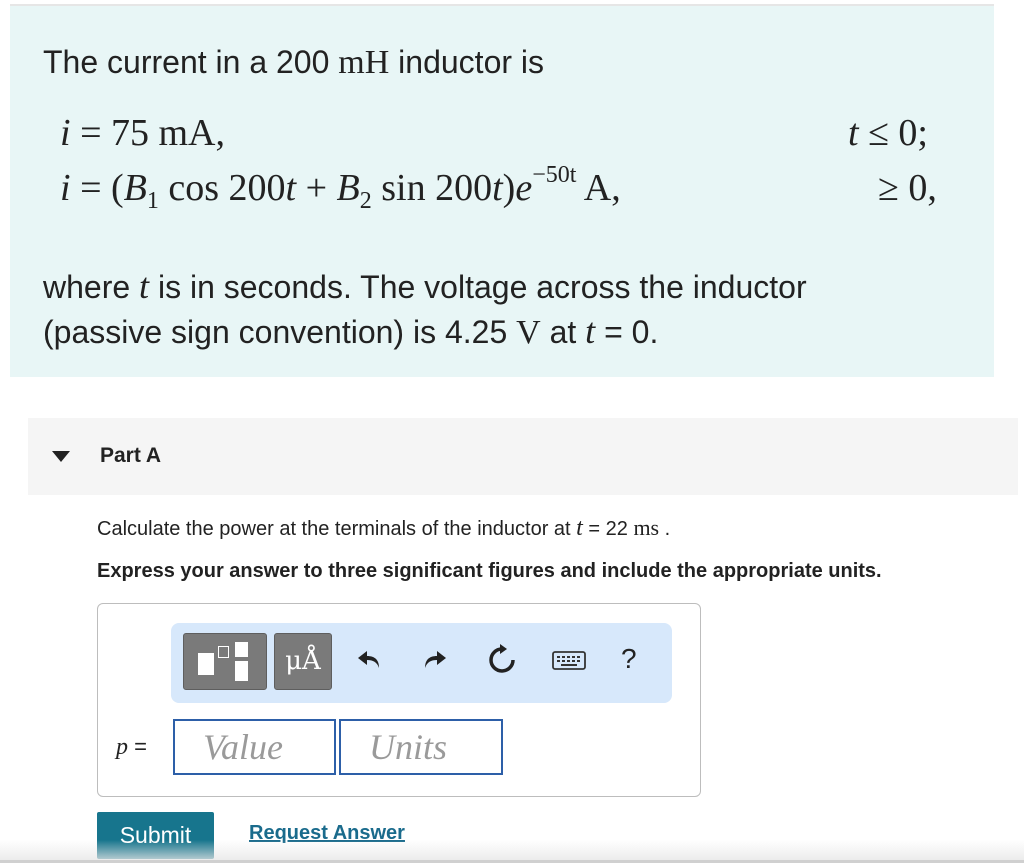  What do you see at coordinates (122, 747) in the screenshot?
I see `answer-variable: p` at bounding box center [122, 747].